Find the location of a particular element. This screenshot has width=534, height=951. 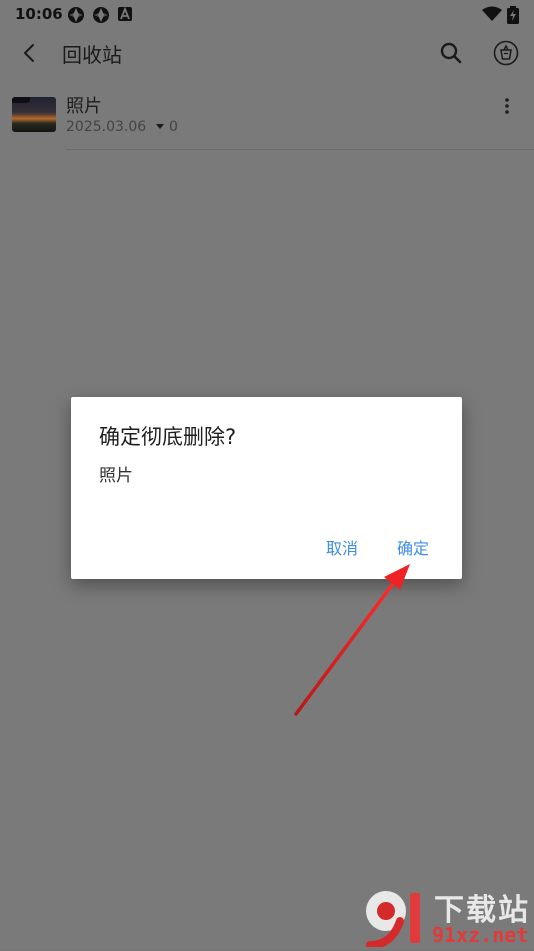

dialog-title: 确定彻底删除? is located at coordinates (168, 437).